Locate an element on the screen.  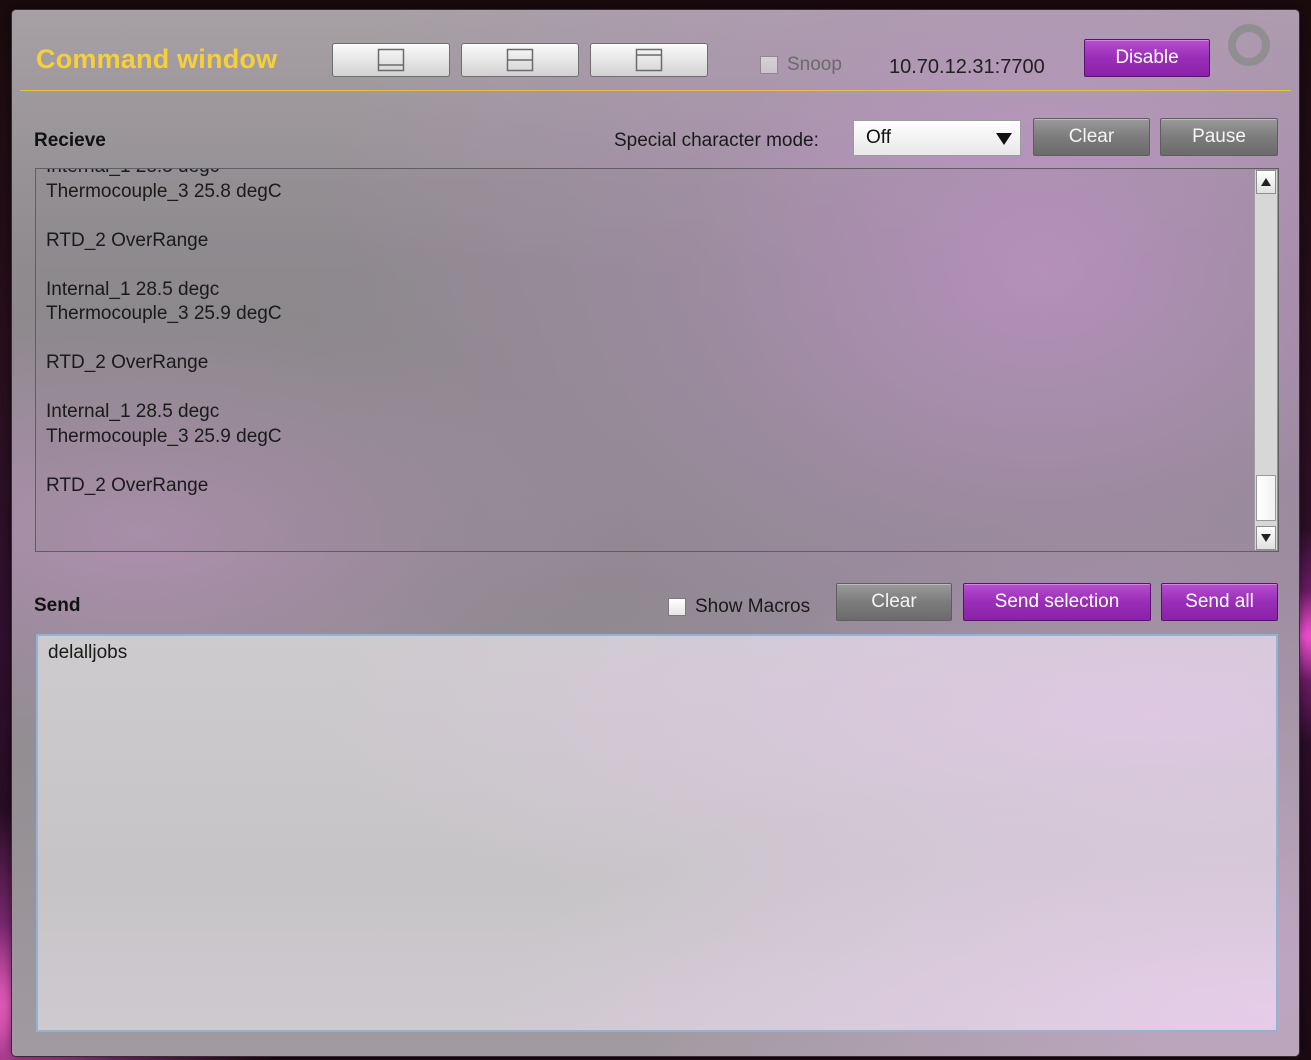
show-macros-toggle: Show Macros is located at coordinates (739, 607).